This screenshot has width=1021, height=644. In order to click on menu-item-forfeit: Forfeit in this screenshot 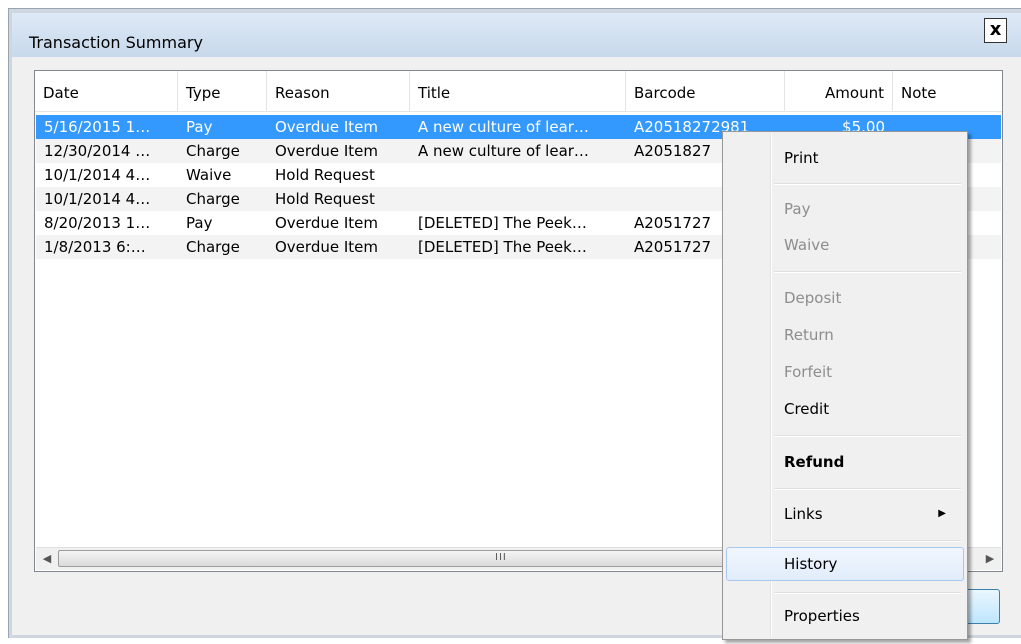, I will do `click(845, 372)`.